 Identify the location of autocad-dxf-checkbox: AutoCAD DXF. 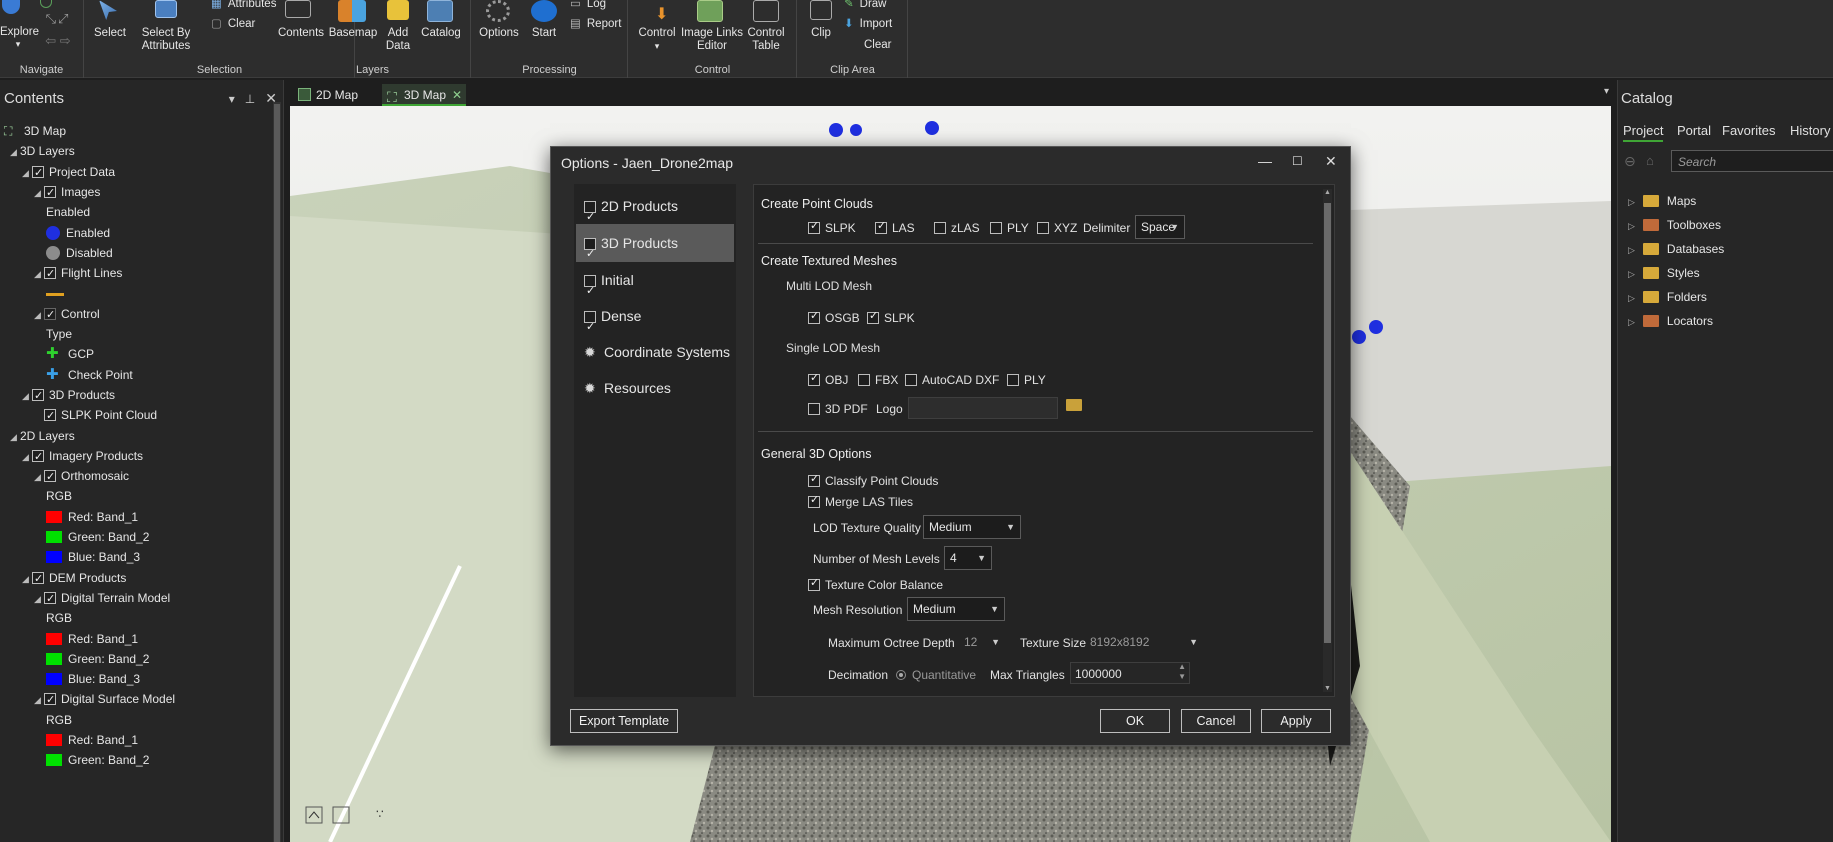
(952, 380).